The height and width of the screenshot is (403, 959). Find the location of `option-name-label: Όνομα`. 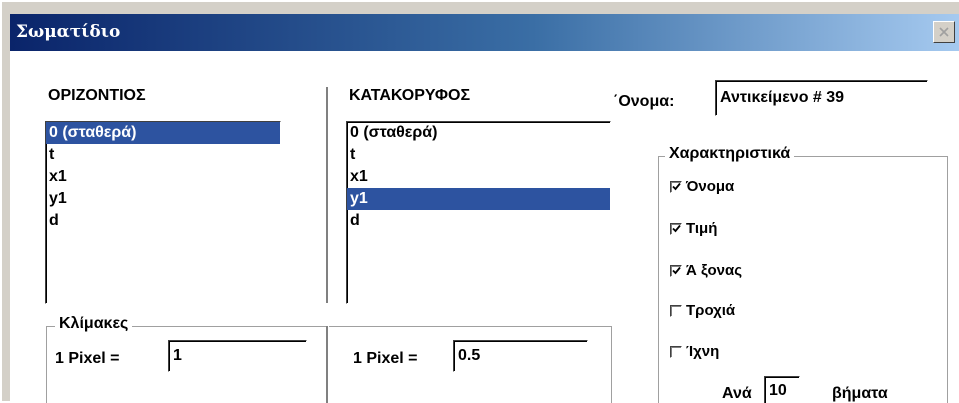

option-name-label: Όνομα is located at coordinates (710, 186).